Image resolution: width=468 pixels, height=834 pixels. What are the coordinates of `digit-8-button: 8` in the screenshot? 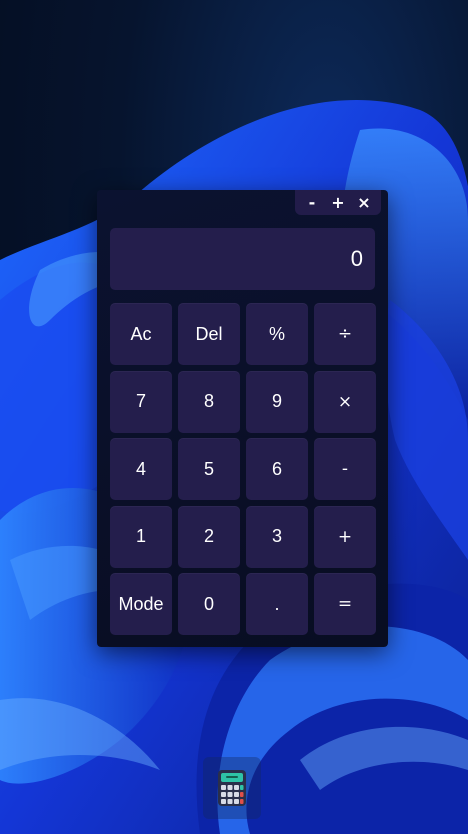 It's located at (209, 401).